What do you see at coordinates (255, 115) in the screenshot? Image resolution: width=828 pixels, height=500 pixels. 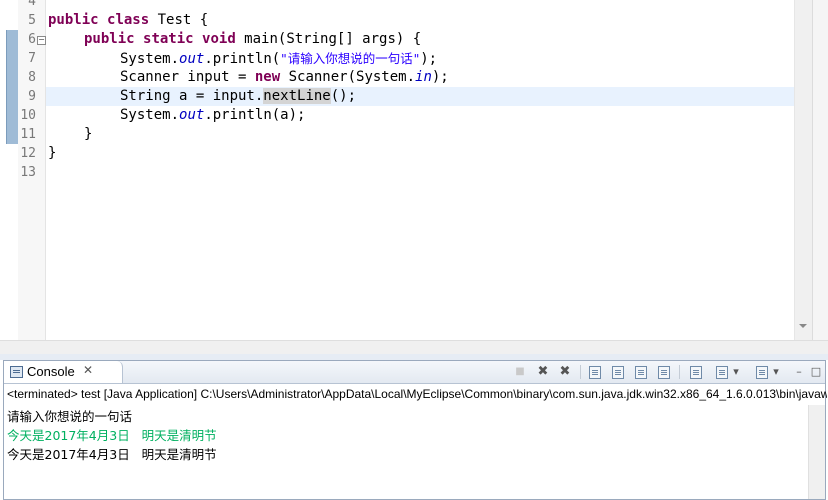 I see `code-text: .println(a);` at bounding box center [255, 115].